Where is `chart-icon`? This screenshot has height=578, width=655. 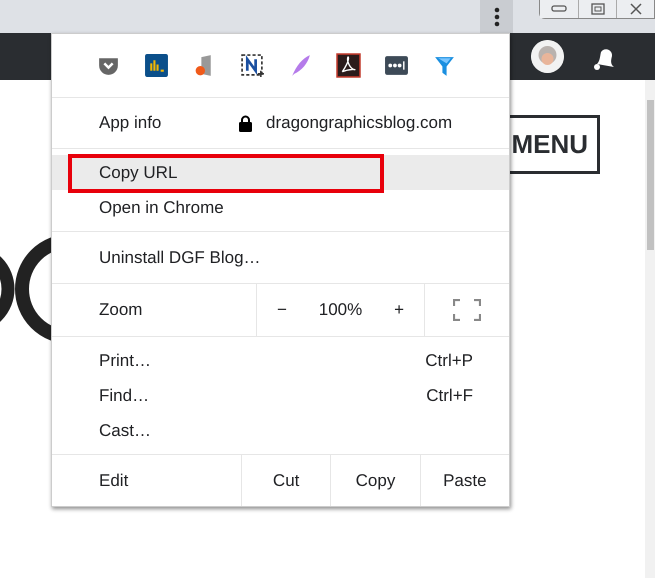 chart-icon is located at coordinates (156, 65).